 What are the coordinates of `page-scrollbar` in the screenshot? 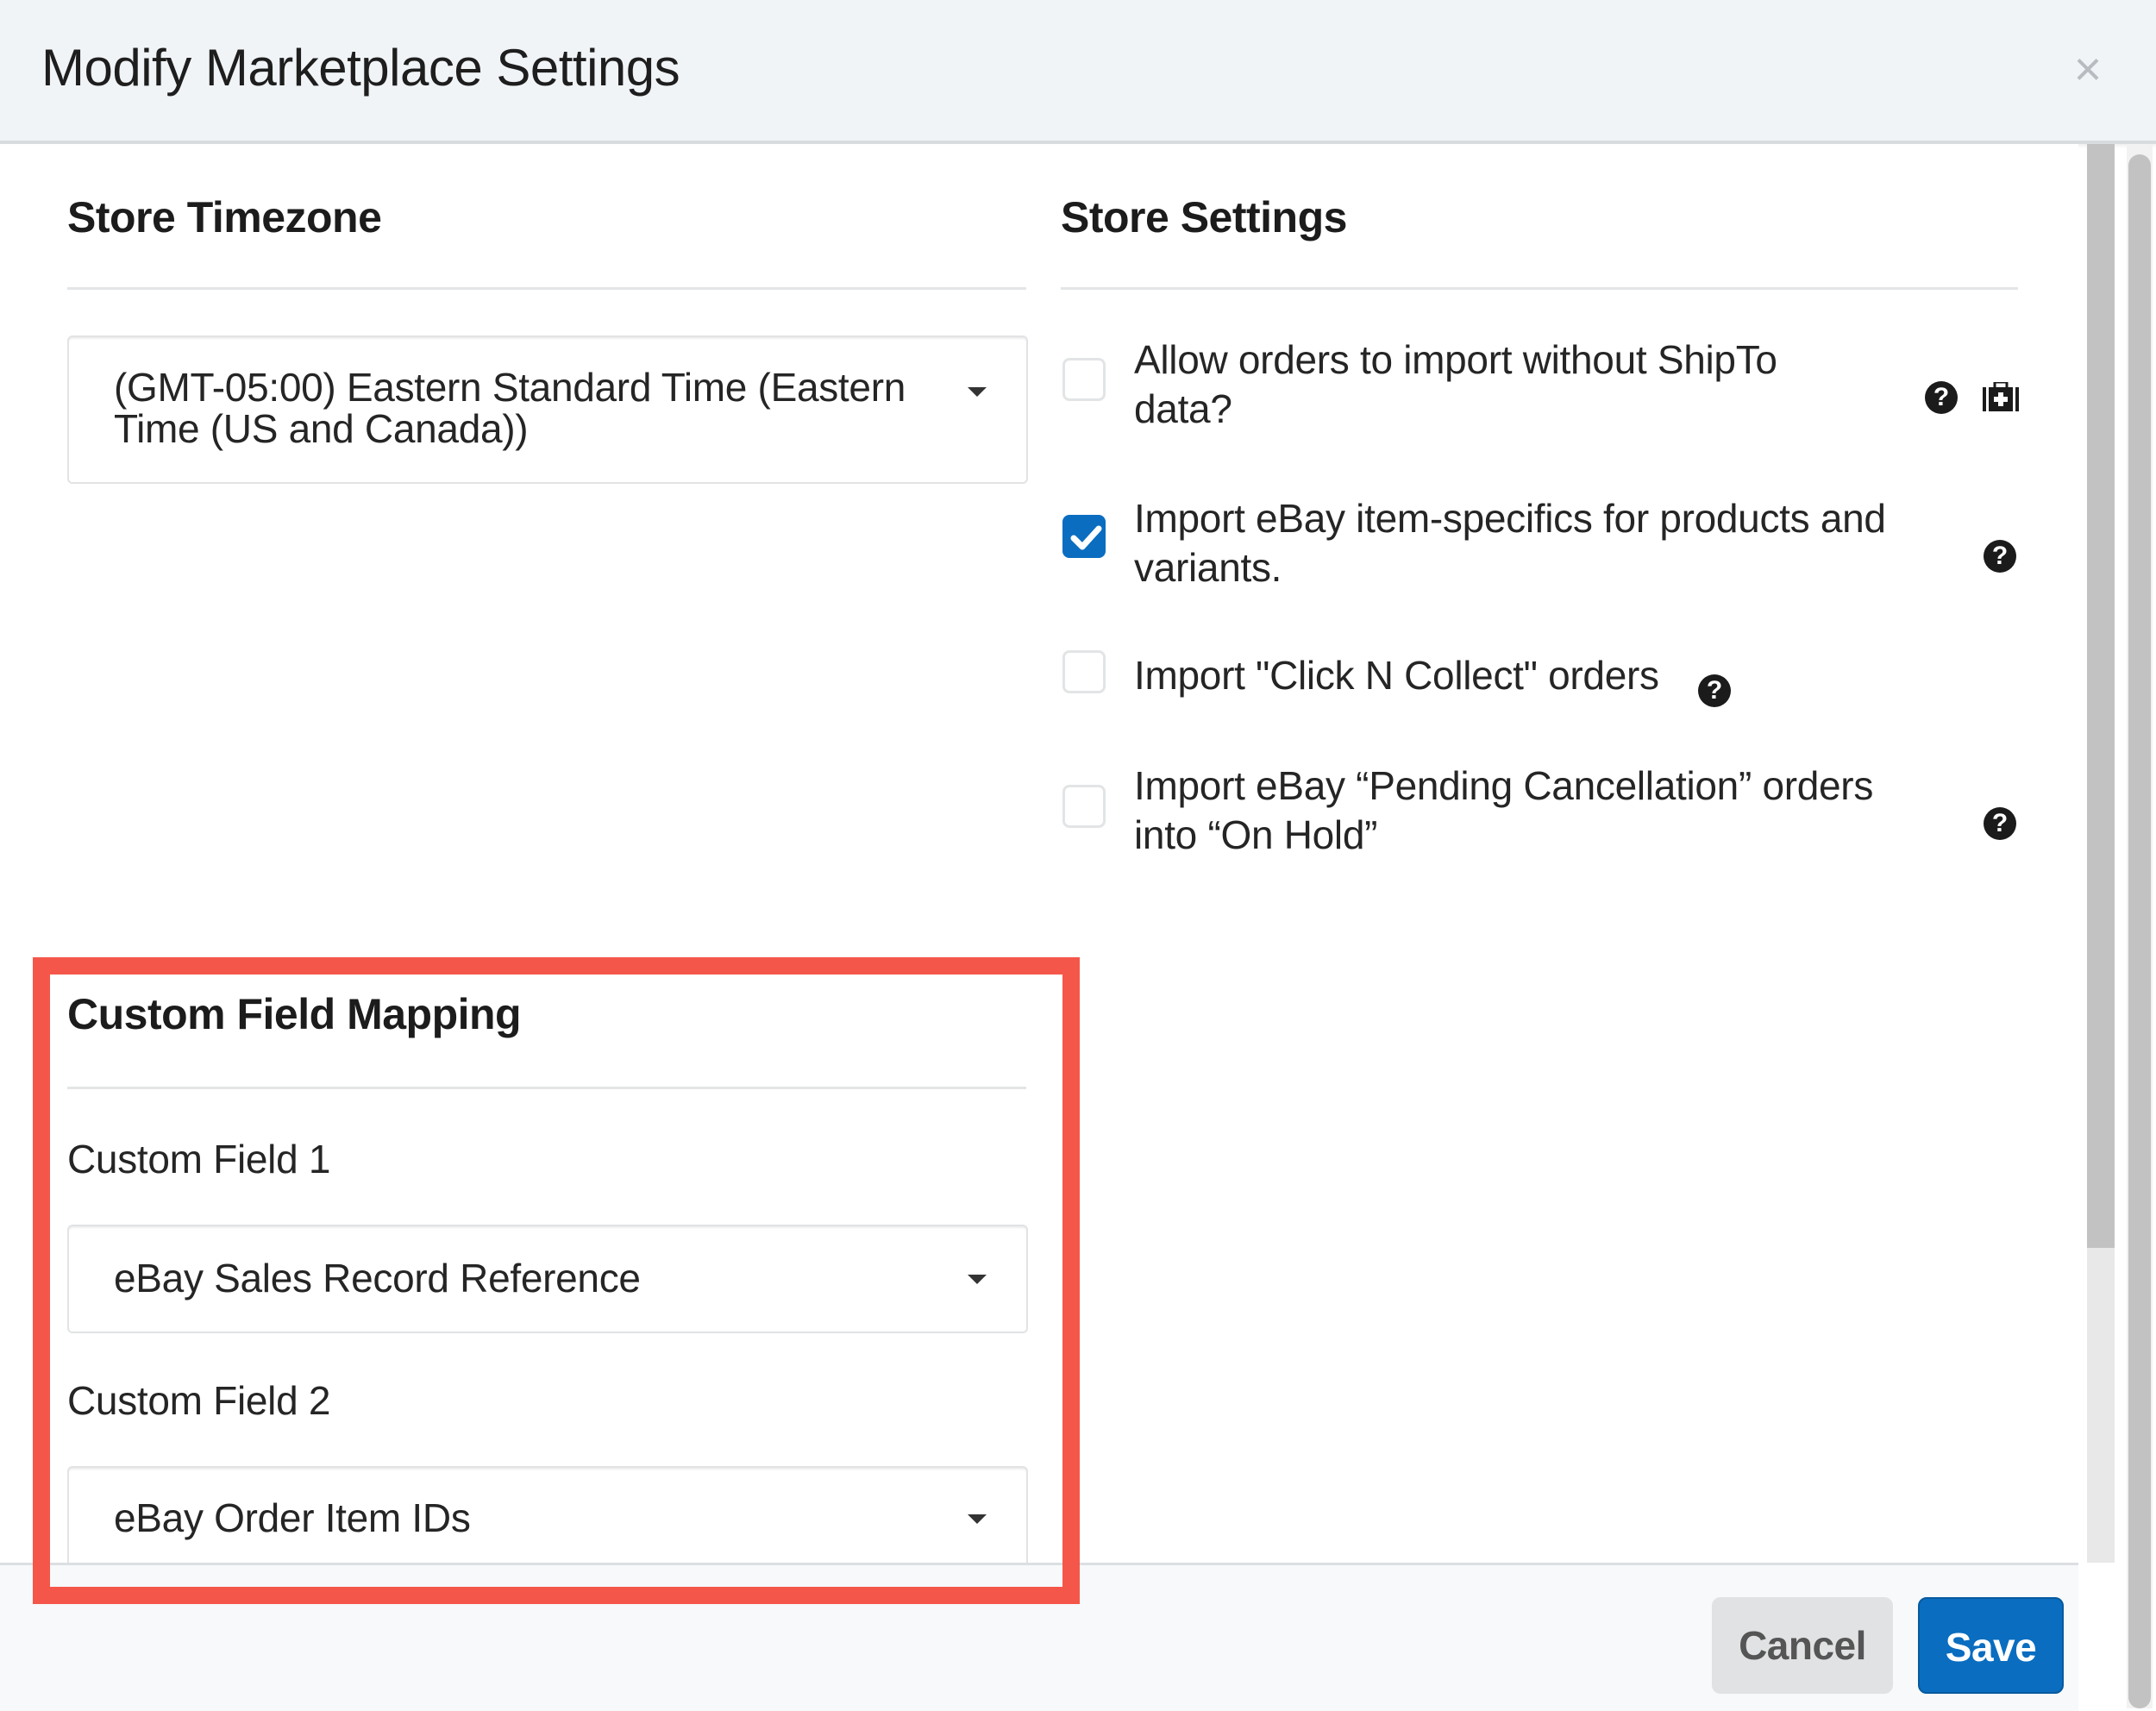 It's located at (2140, 926).